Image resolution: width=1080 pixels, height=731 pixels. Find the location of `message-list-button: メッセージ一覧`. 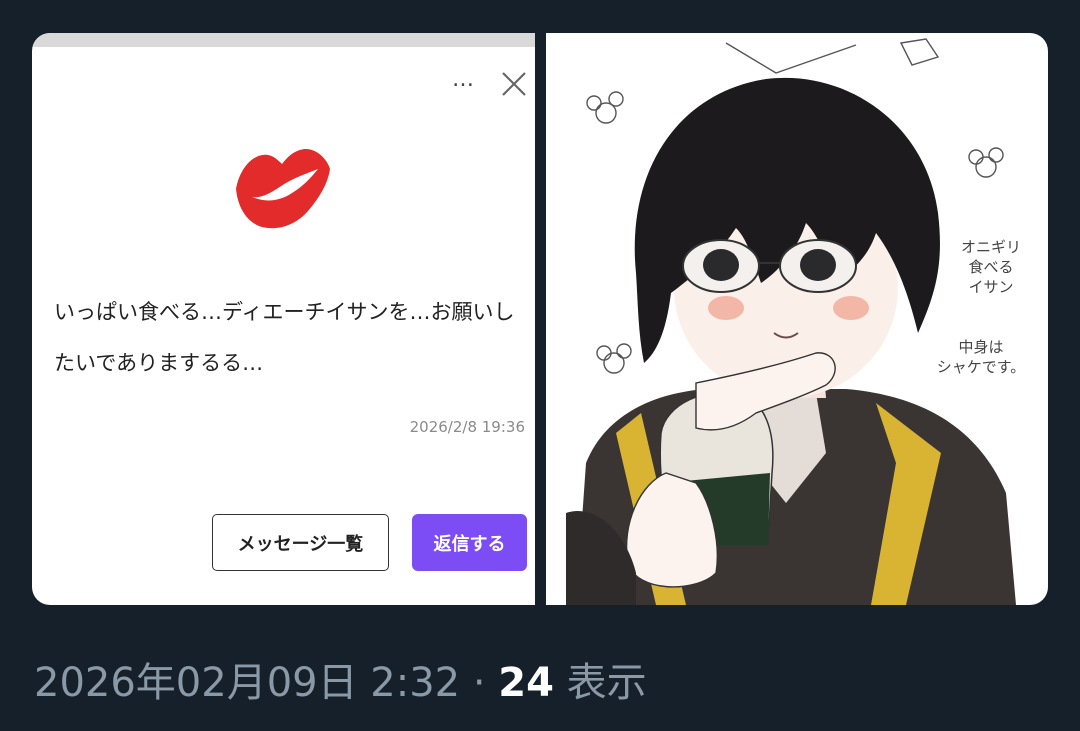

message-list-button: メッセージ一覧 is located at coordinates (300, 542).